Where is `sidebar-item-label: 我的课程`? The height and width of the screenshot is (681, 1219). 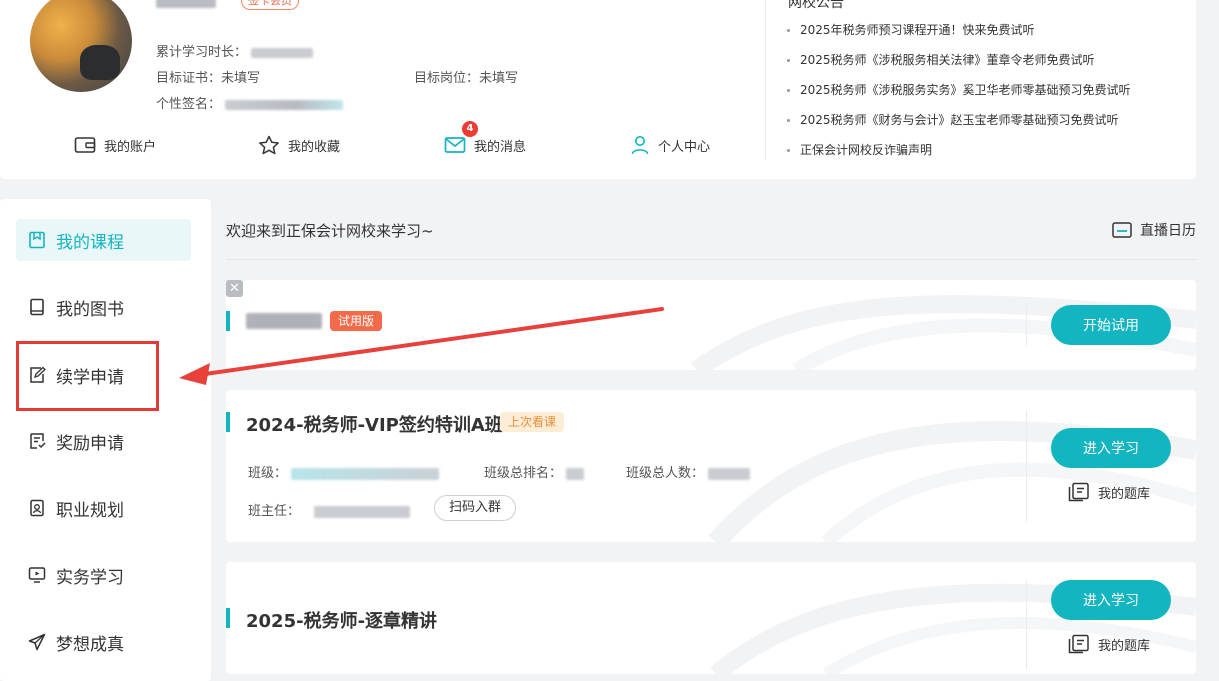 sidebar-item-label: 我的课程 is located at coordinates (90, 242).